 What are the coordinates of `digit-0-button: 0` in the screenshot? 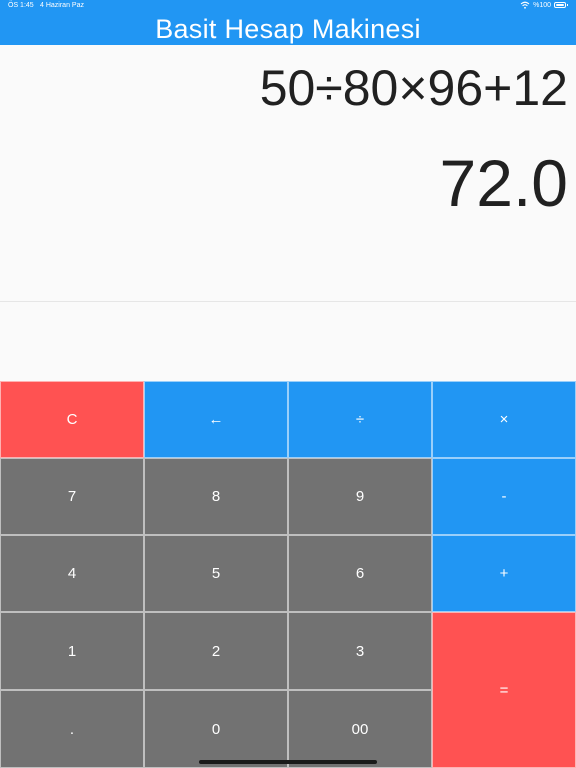 It's located at (216, 729).